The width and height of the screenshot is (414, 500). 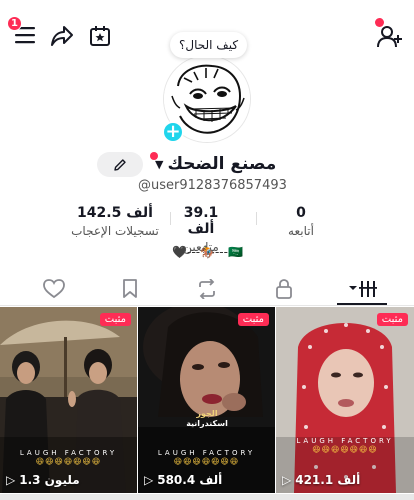 I want to click on bookmark-icon, so click(x=130, y=288).